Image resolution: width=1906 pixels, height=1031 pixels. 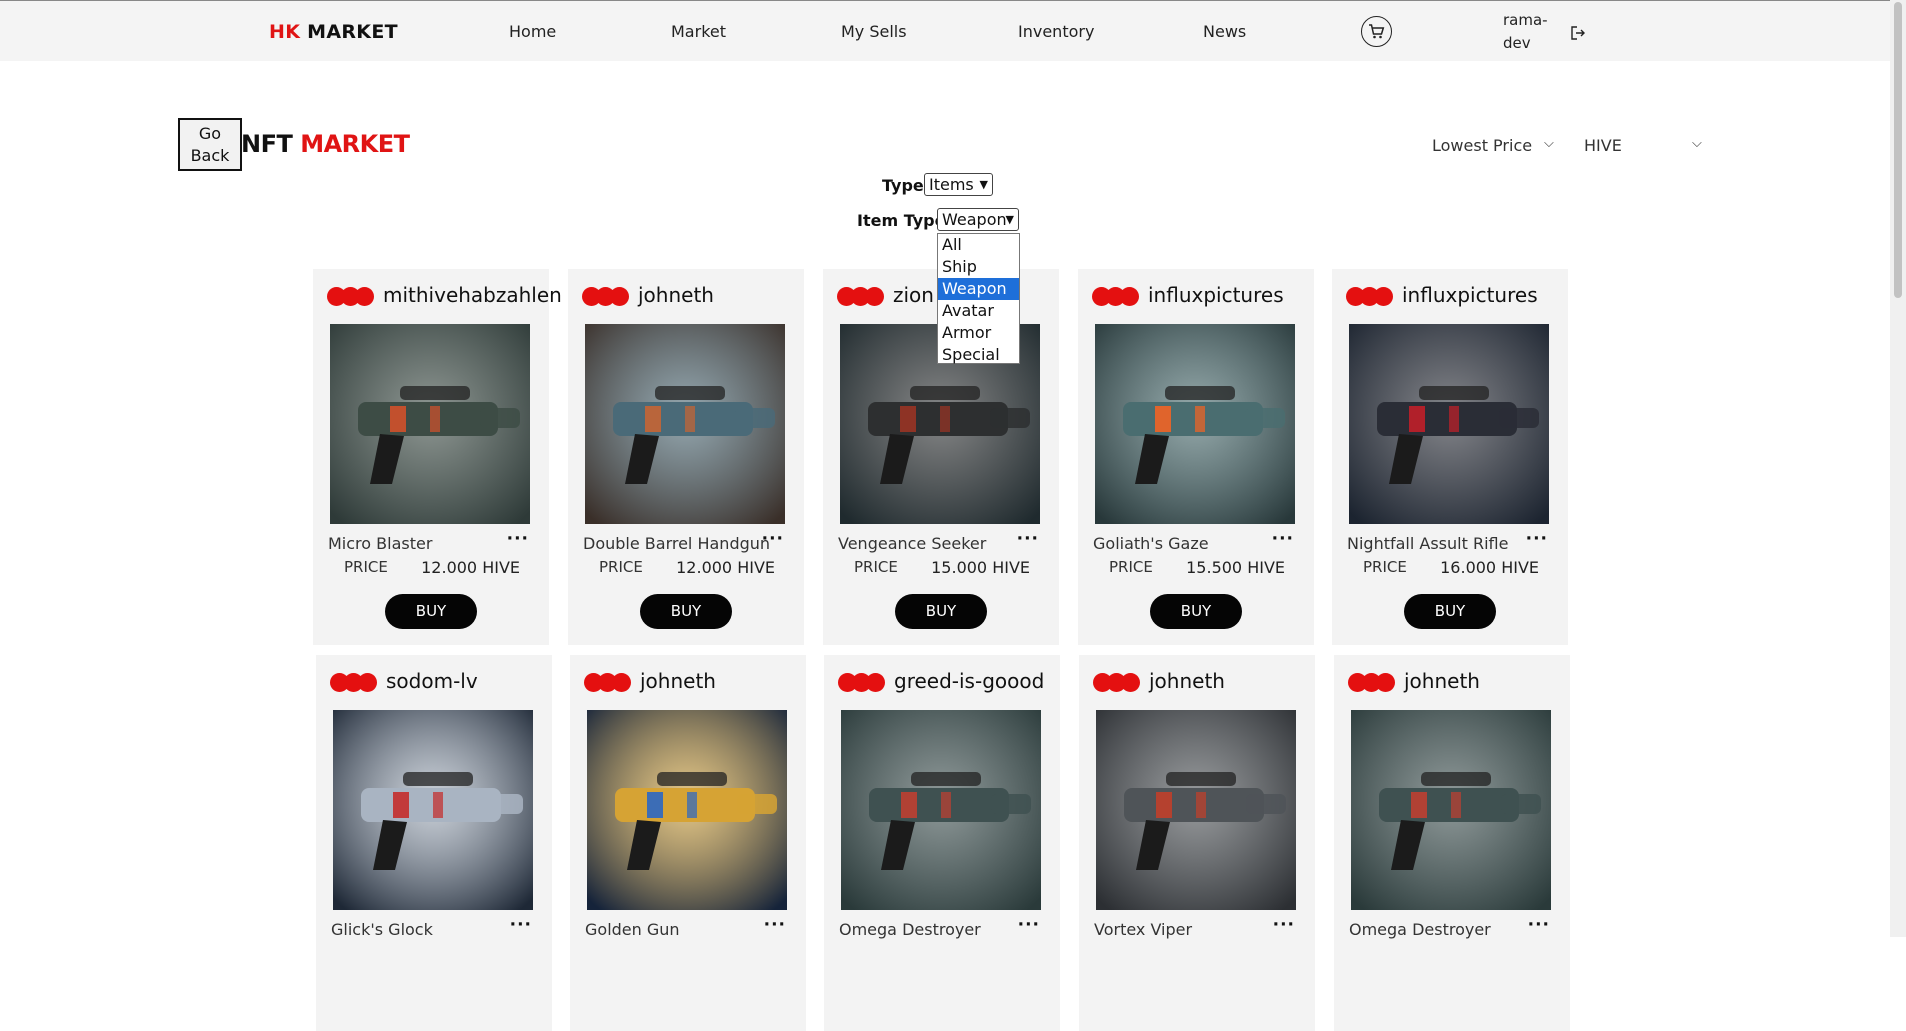 I want to click on card-item-name: Micro Blaster, so click(x=380, y=543).